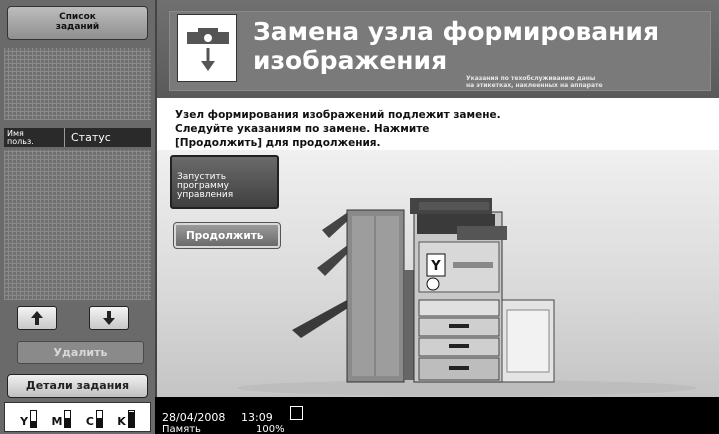  I want to click on job-list-button: Список заданий, so click(77, 23).